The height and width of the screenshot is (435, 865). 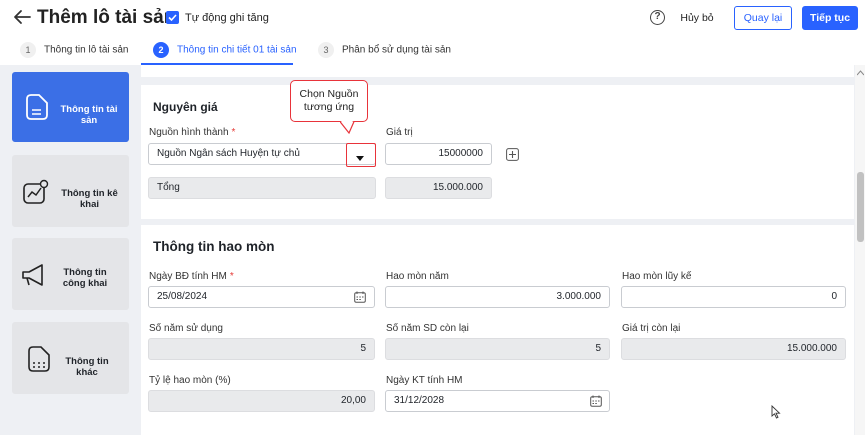 What do you see at coordinates (497, 349) in the screenshot?
I see `remaining-years-field: 5` at bounding box center [497, 349].